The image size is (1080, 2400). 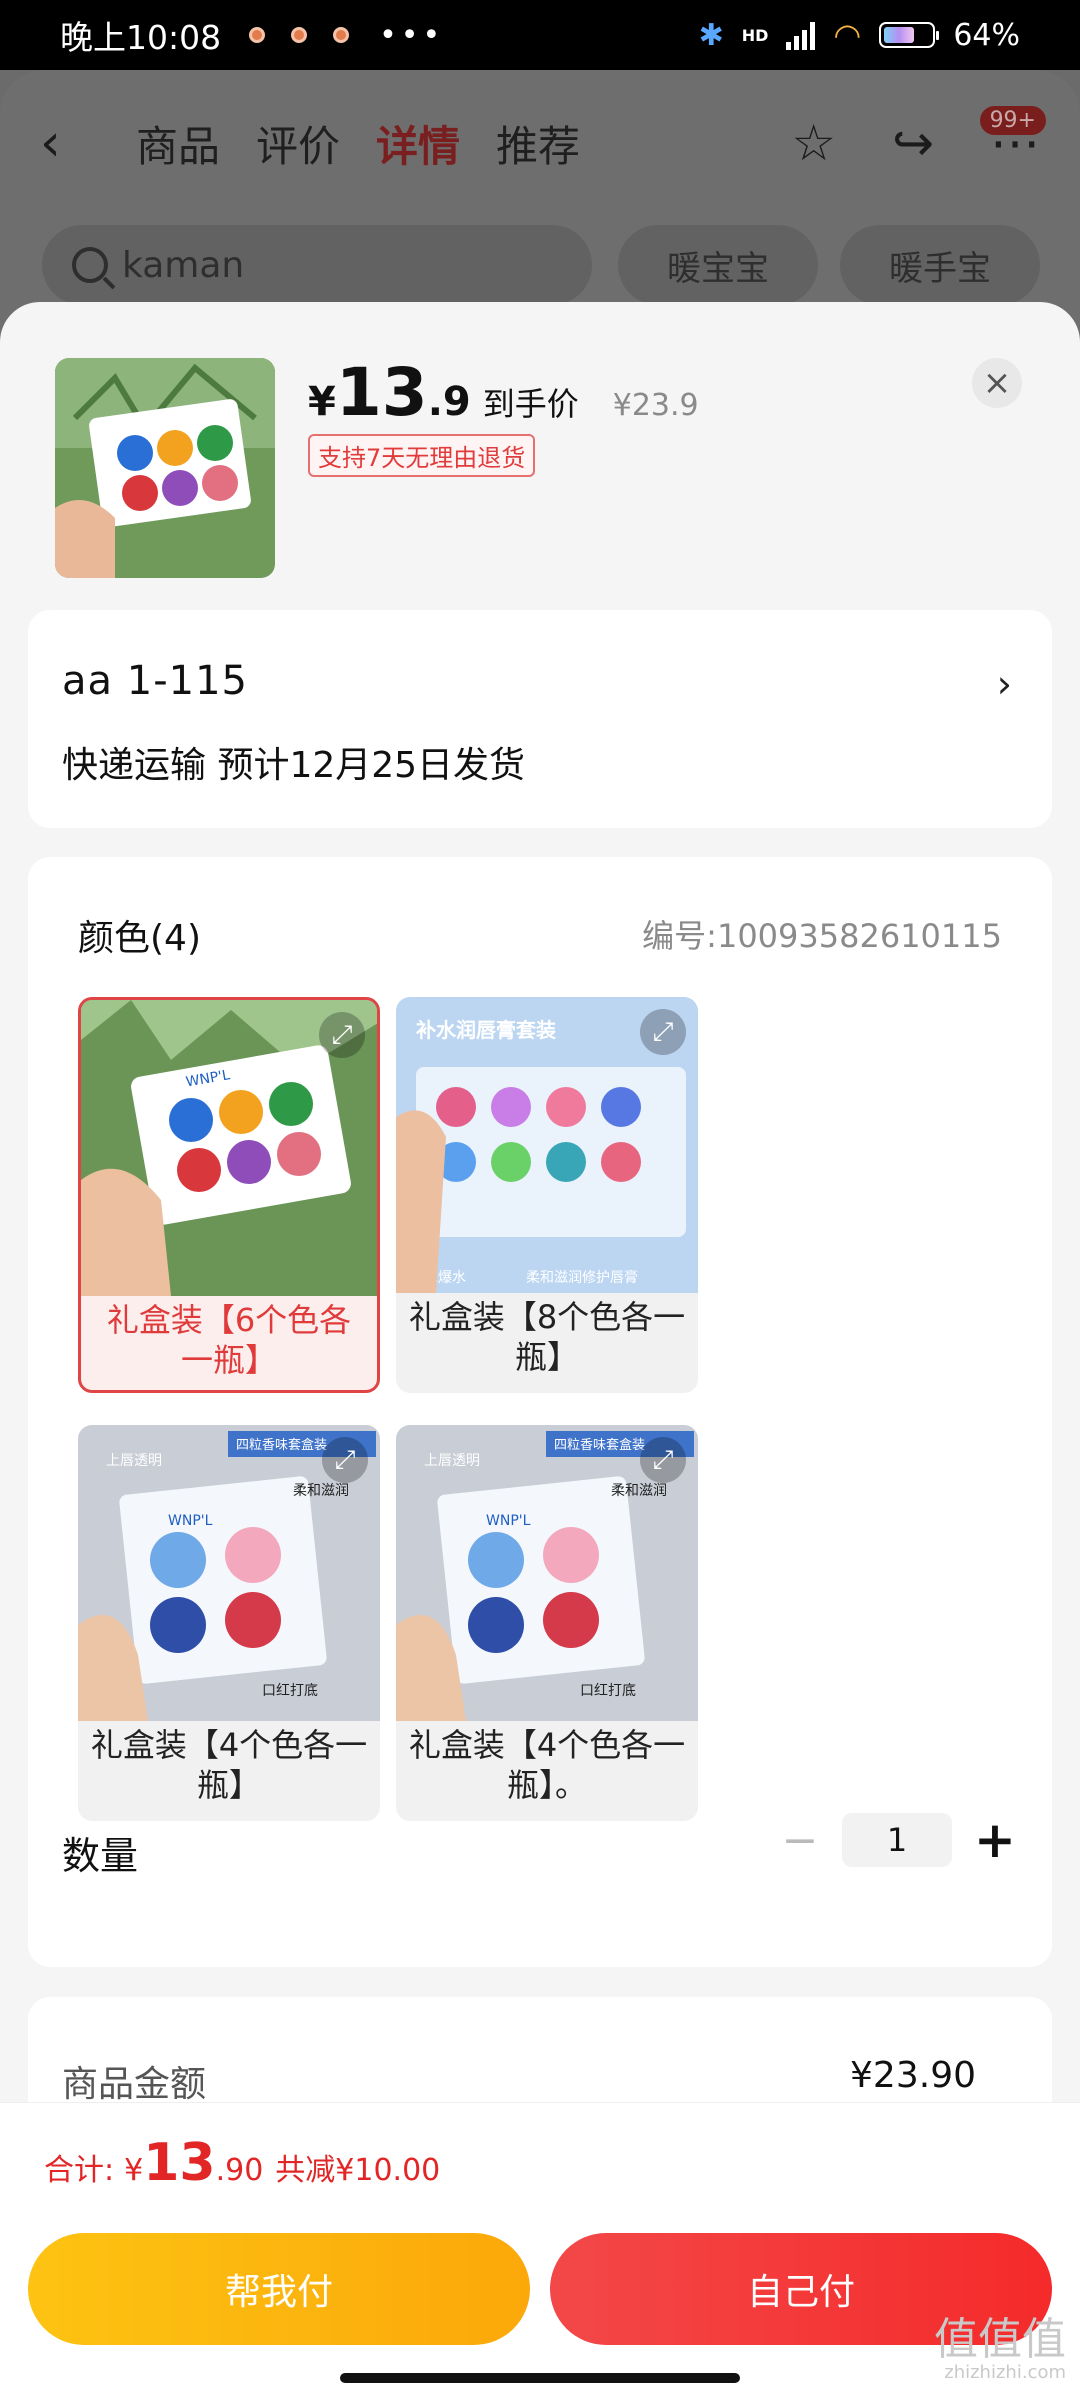 I want to click on tab-product: 商品, so click(x=178, y=143).